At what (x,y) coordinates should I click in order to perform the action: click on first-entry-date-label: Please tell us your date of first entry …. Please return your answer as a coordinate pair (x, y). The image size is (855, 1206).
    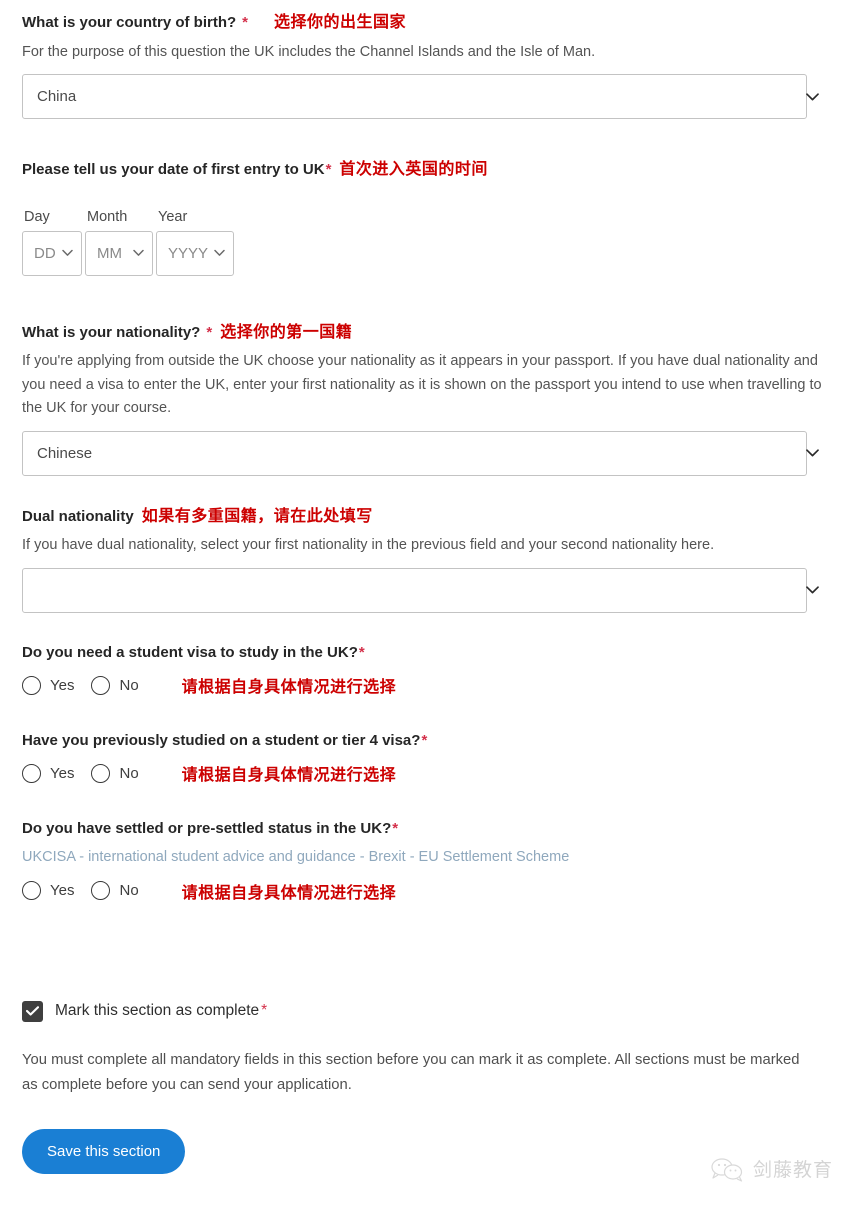
    Looking at the image, I should click on (427, 170).